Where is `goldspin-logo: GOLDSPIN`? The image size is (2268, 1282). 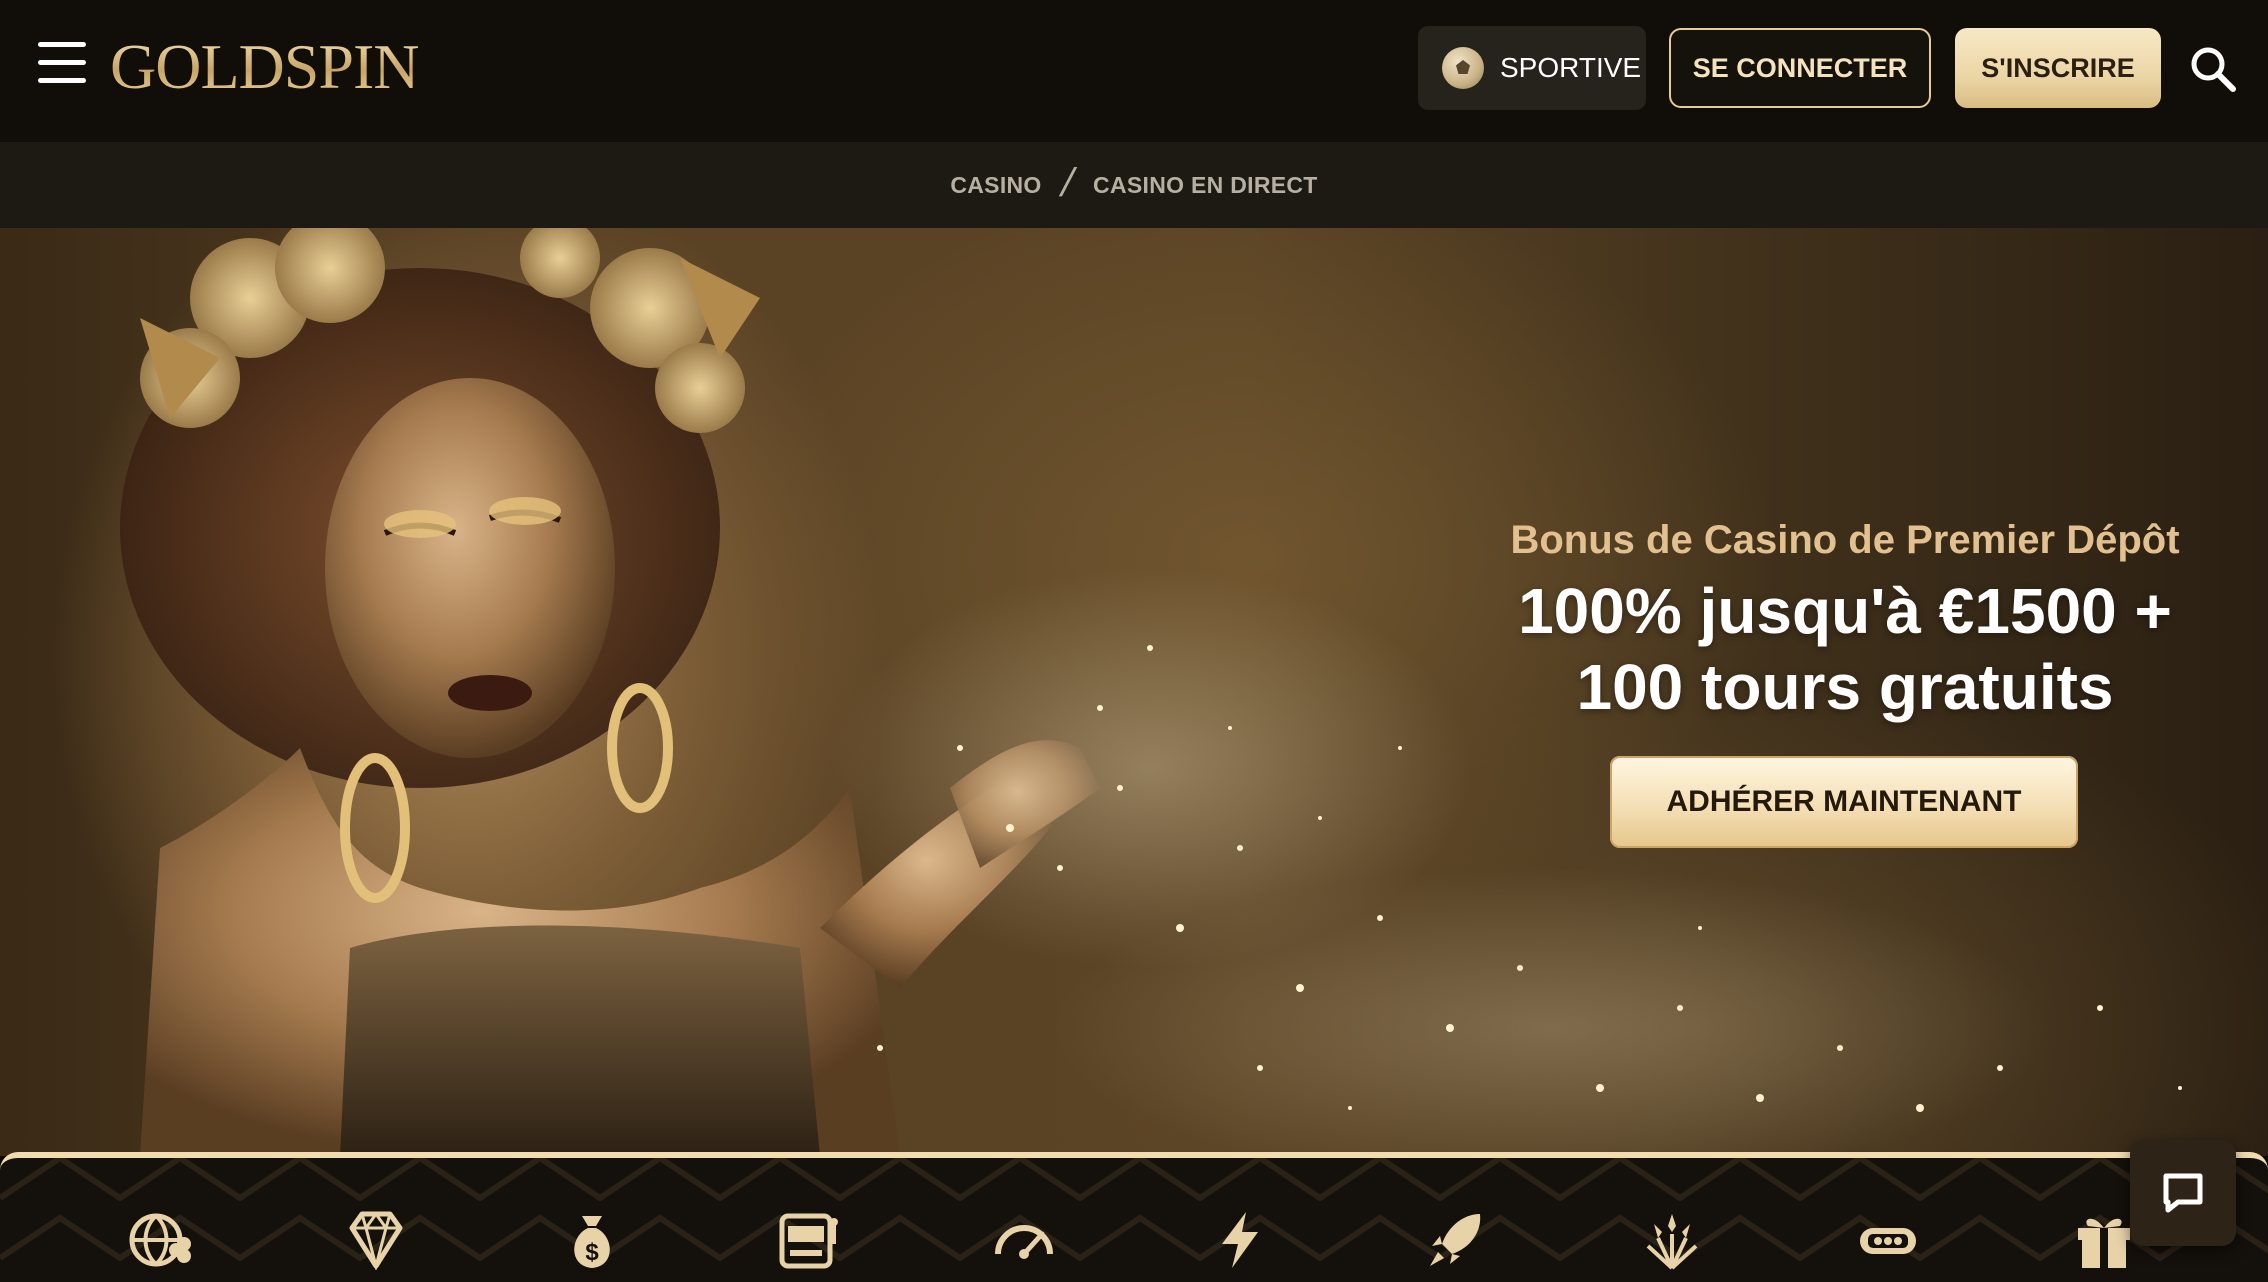
goldspin-logo: GOLDSPIN is located at coordinates (280, 67).